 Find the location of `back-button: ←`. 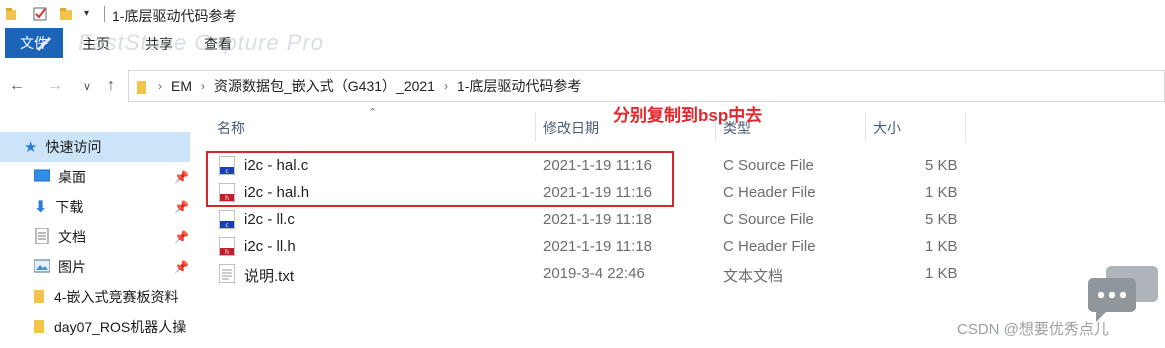

back-button: ← is located at coordinates (17, 86).